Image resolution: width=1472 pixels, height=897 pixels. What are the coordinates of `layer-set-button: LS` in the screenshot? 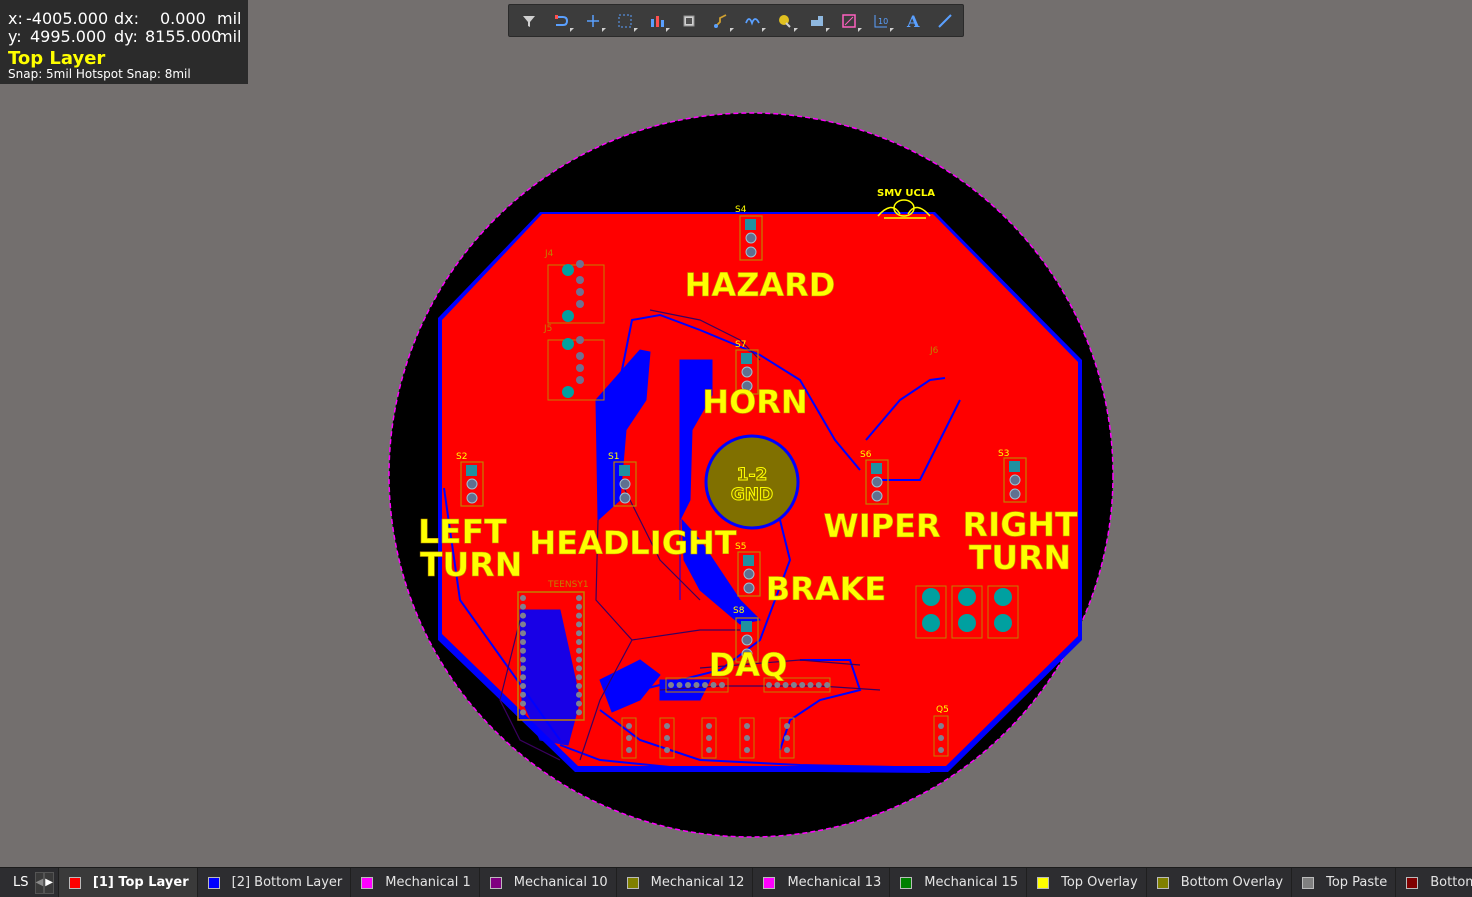 It's located at (21, 882).